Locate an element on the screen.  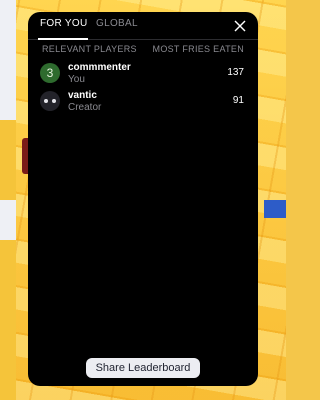
close-button is located at coordinates (240, 26).